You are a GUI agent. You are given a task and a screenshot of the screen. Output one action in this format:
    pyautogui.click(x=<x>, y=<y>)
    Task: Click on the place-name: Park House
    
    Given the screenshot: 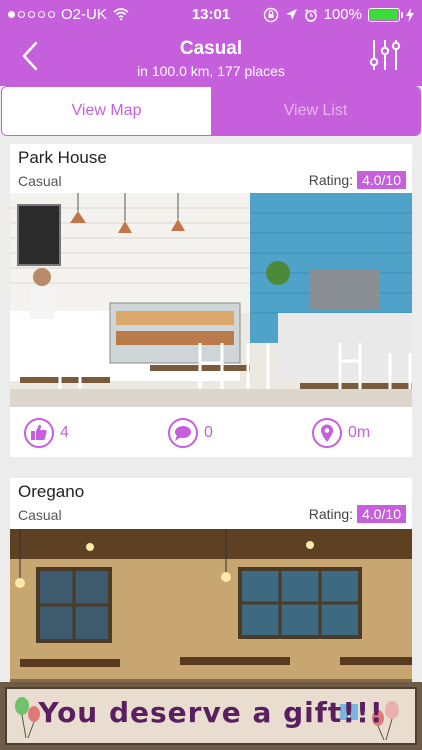 What is the action you would take?
    pyautogui.click(x=62, y=157)
    